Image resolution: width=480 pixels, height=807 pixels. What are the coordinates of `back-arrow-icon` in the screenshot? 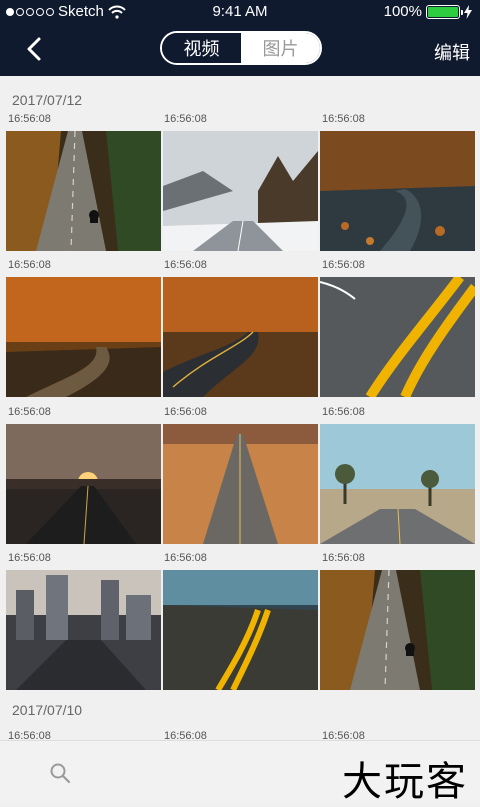 It's located at (35, 49).